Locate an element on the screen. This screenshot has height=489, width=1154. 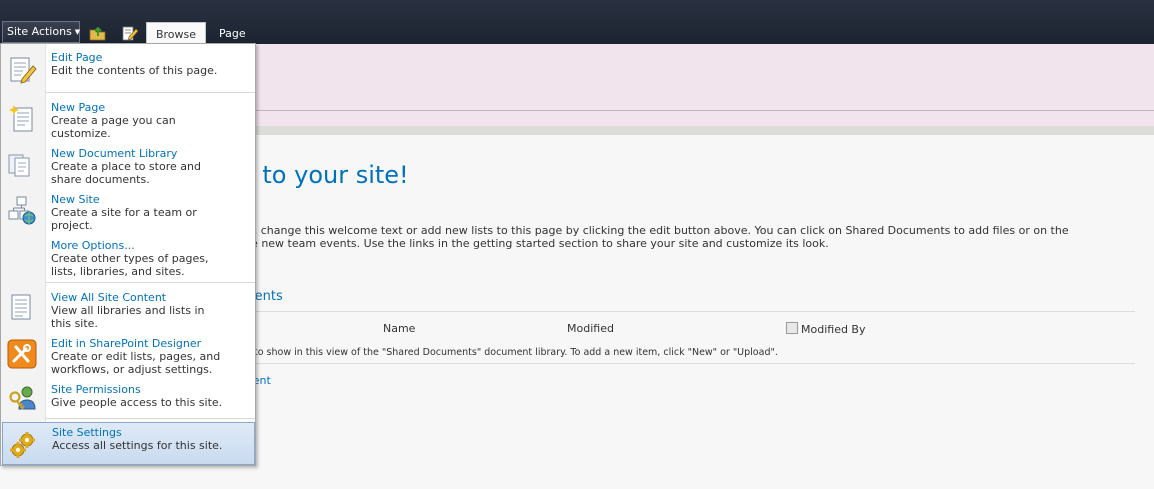
new-page-icon is located at coordinates (21, 118).